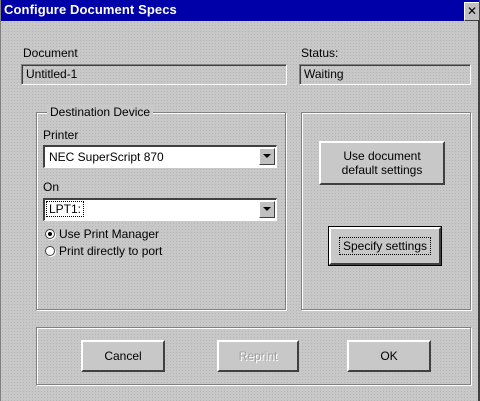 Image resolution: width=480 pixels, height=401 pixels. Describe the element at coordinates (51, 187) in the screenshot. I see `on-label: On` at that location.